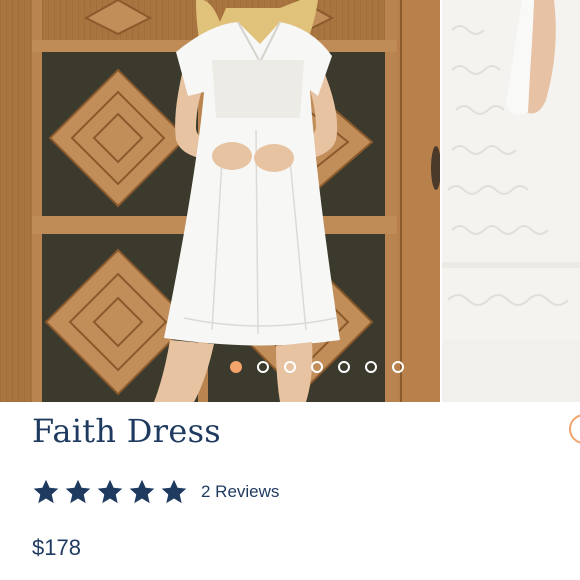 This screenshot has height=580, width=580. I want to click on star-rating, so click(110, 492).